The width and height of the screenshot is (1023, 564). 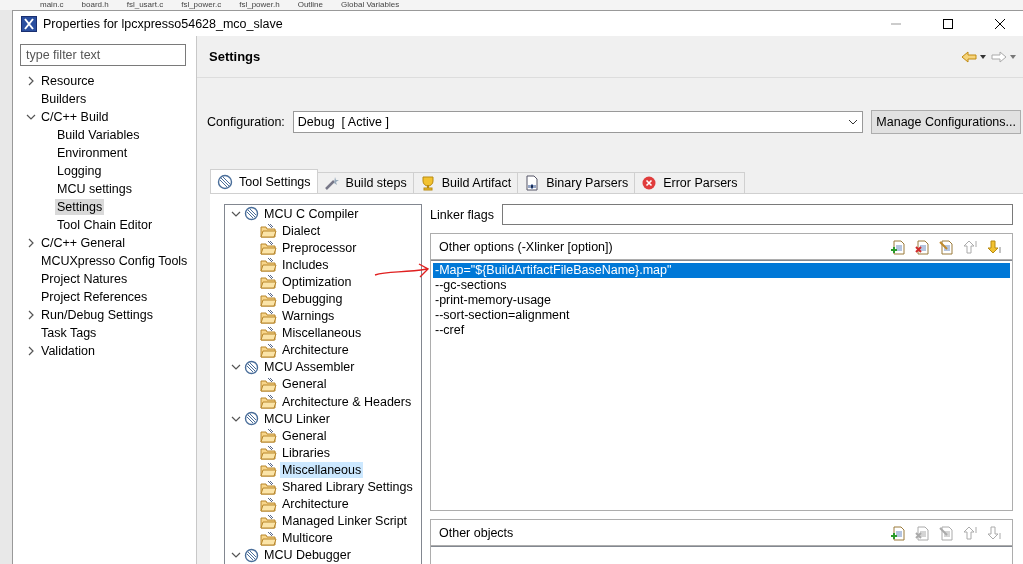 What do you see at coordinates (83, 243) in the screenshot?
I see `tree-item: C/C++ General` at bounding box center [83, 243].